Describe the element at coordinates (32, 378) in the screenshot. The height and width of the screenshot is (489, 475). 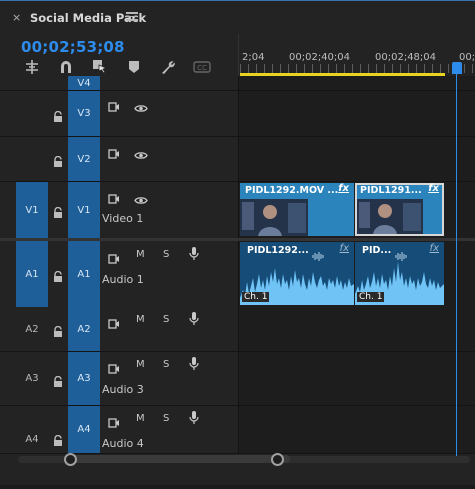
I see `source-patch-a3: A3` at that location.